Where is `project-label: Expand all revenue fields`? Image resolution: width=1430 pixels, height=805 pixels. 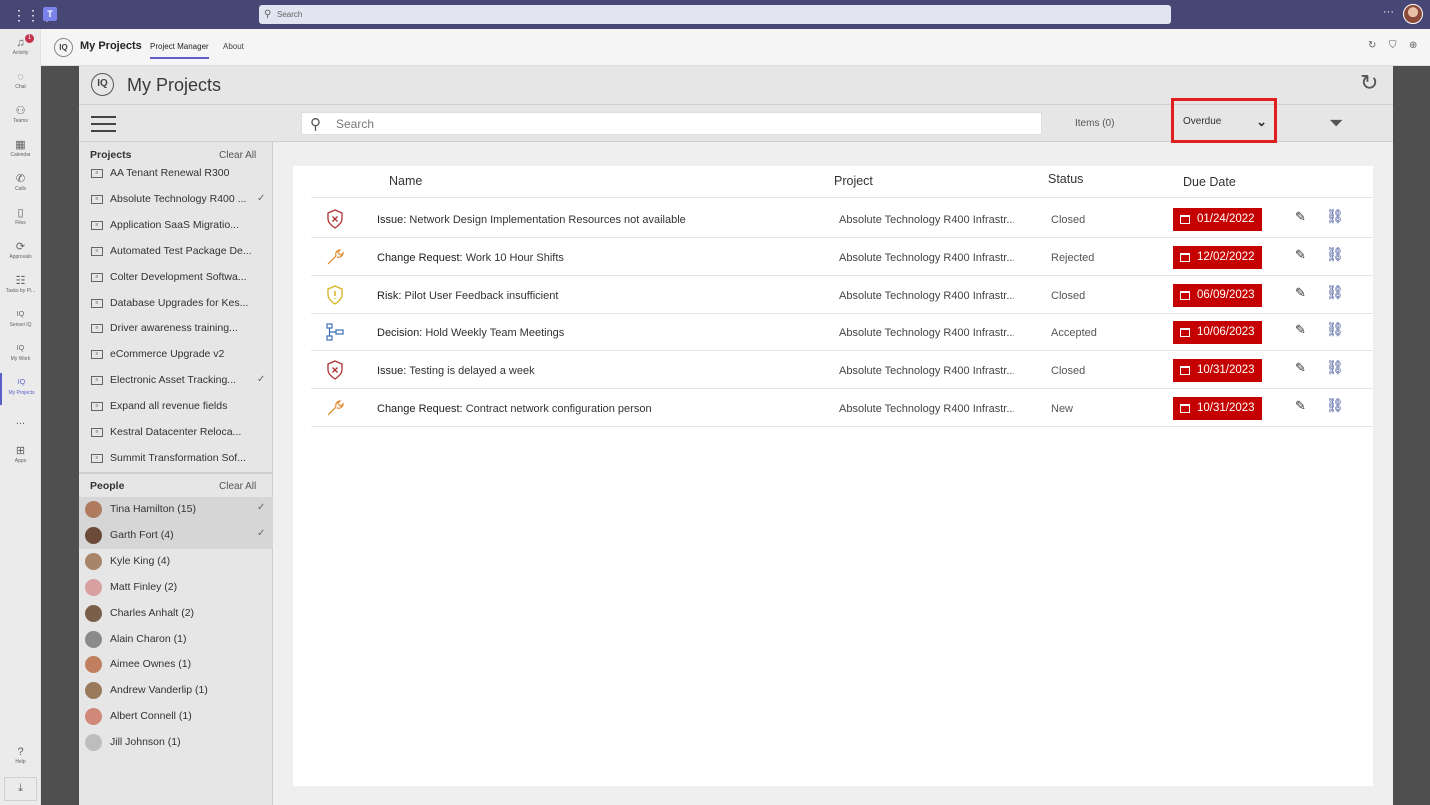 project-label: Expand all revenue fields is located at coordinates (169, 406).